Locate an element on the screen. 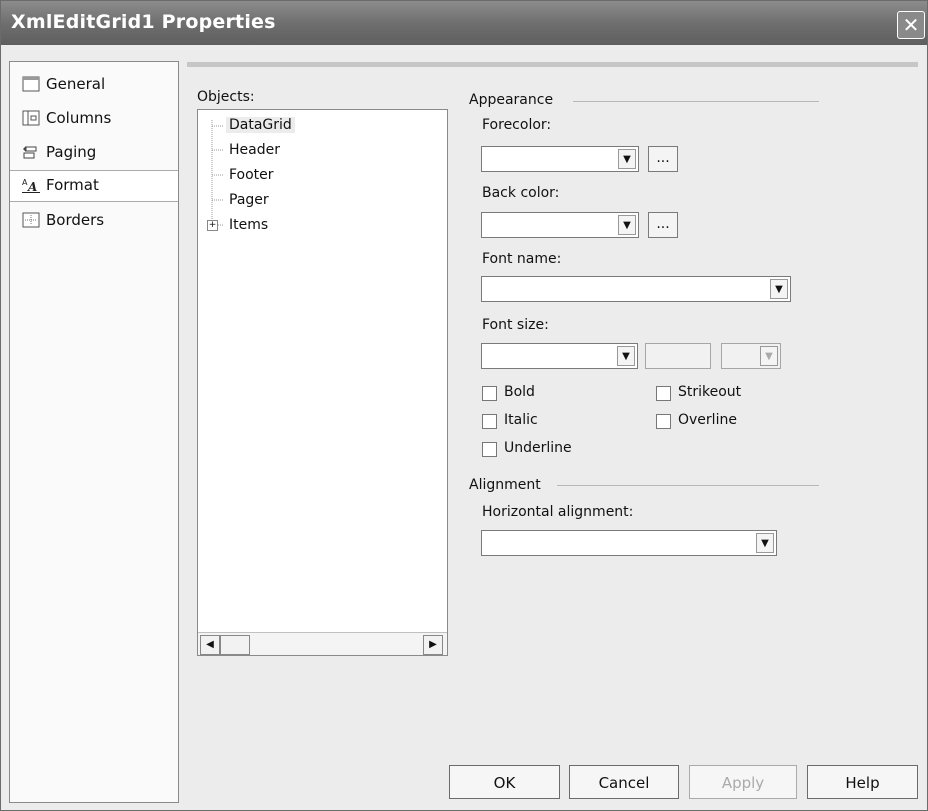 The width and height of the screenshot is (928, 811). ok-button: OK is located at coordinates (504, 782).